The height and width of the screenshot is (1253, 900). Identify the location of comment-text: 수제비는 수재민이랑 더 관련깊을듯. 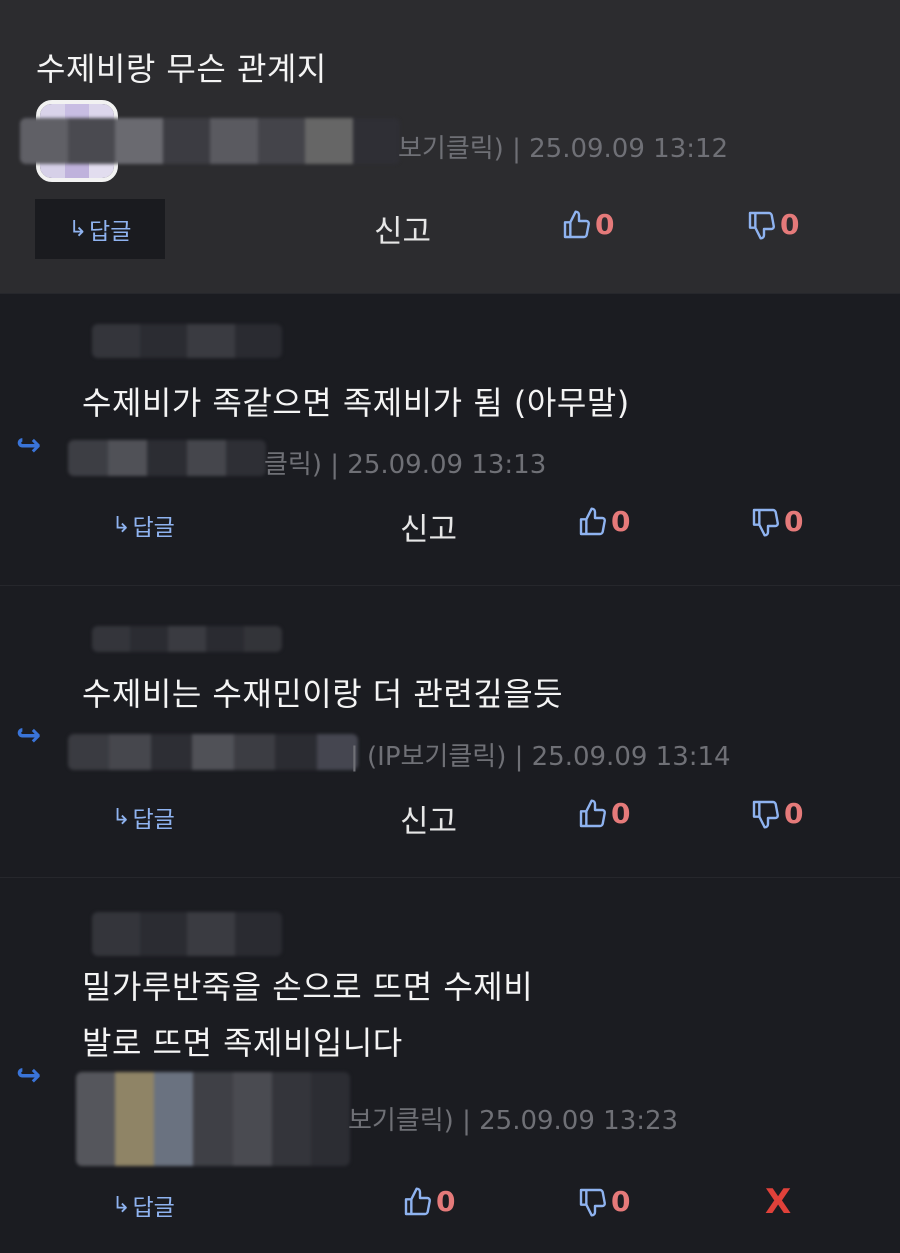
(323, 694).